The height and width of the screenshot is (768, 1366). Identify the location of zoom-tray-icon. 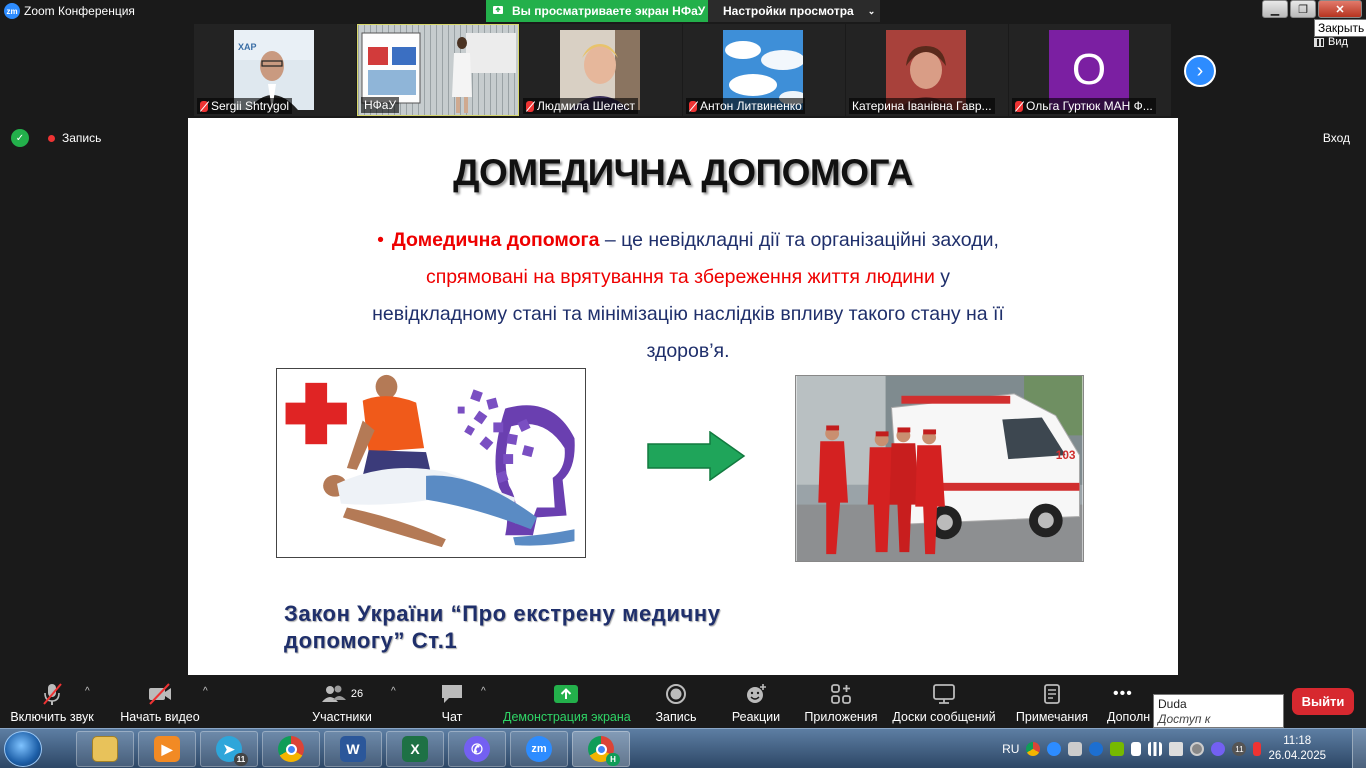
(1054, 749).